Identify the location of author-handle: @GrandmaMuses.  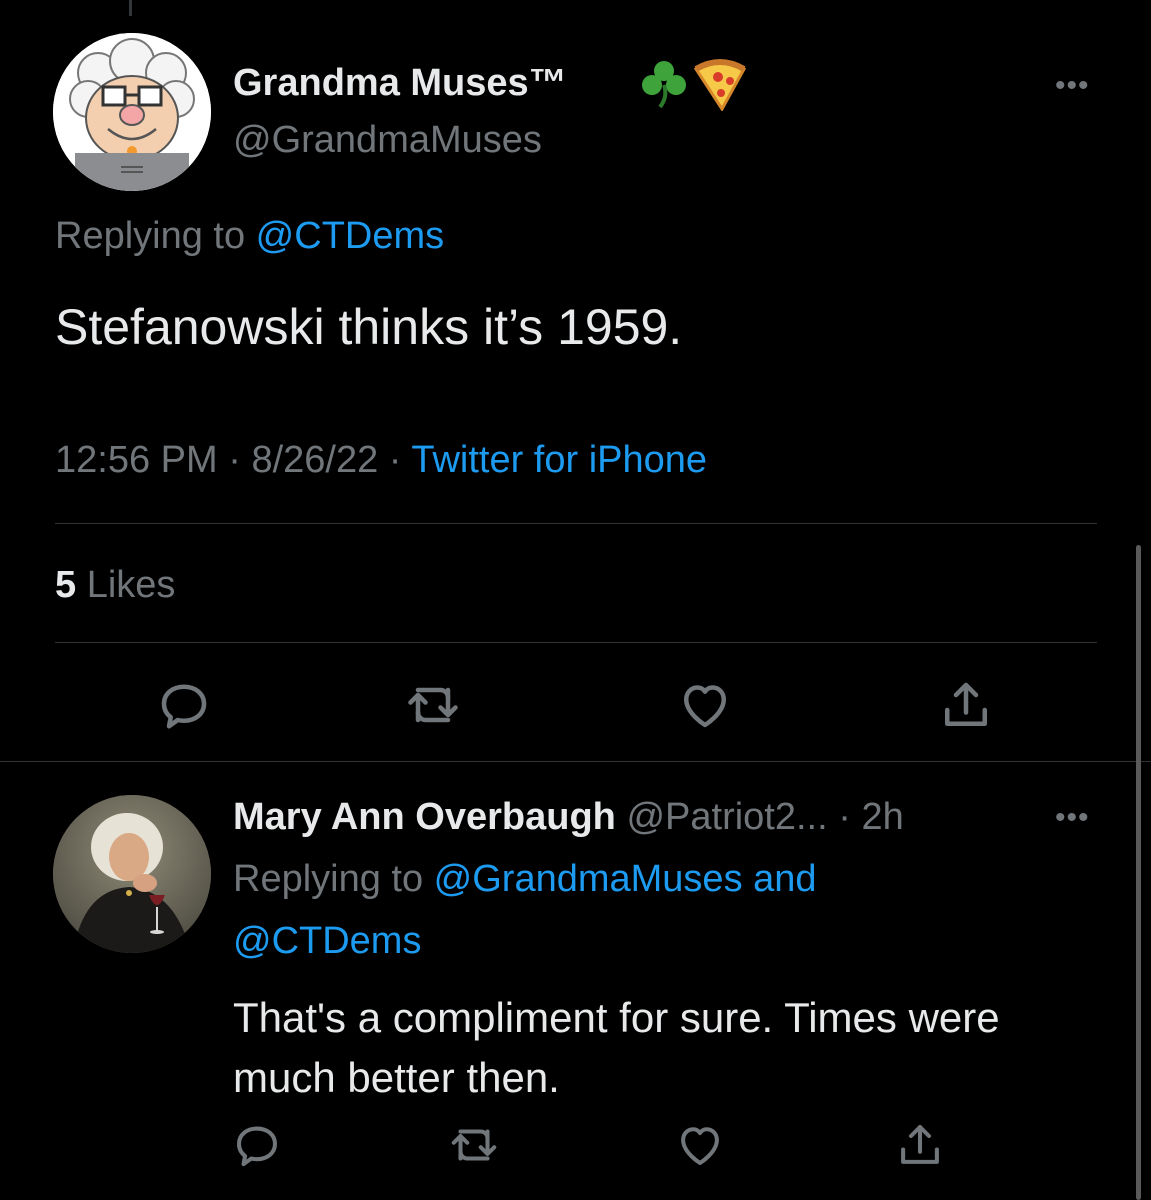
(387, 140).